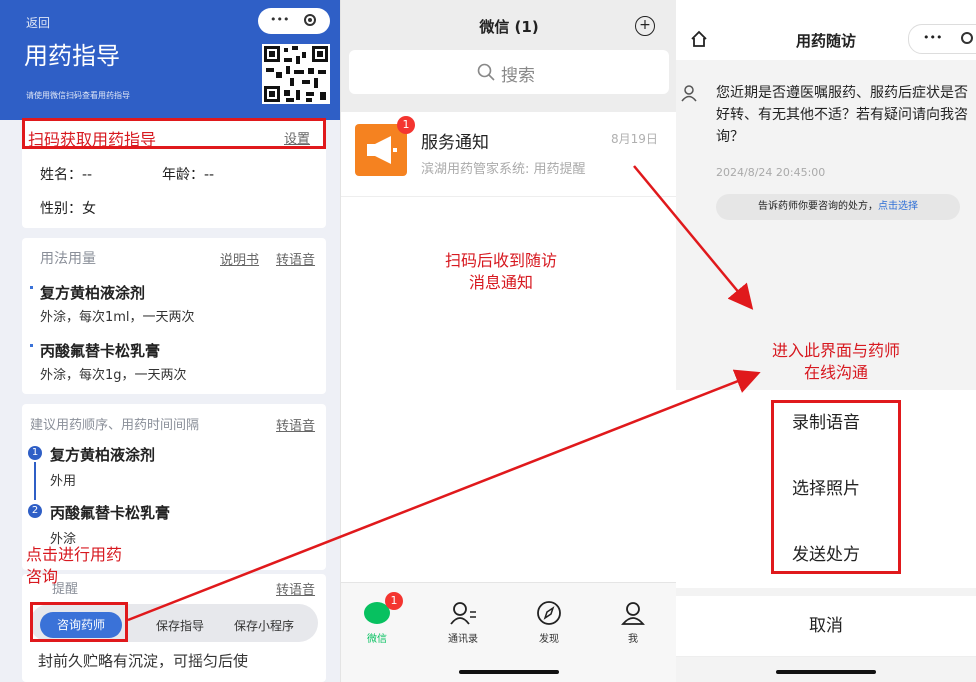 The width and height of the screenshot is (976, 682). What do you see at coordinates (835, 361) in the screenshot?
I see `annotation-consult-online: 进入此界面与药师 在线沟通` at bounding box center [835, 361].